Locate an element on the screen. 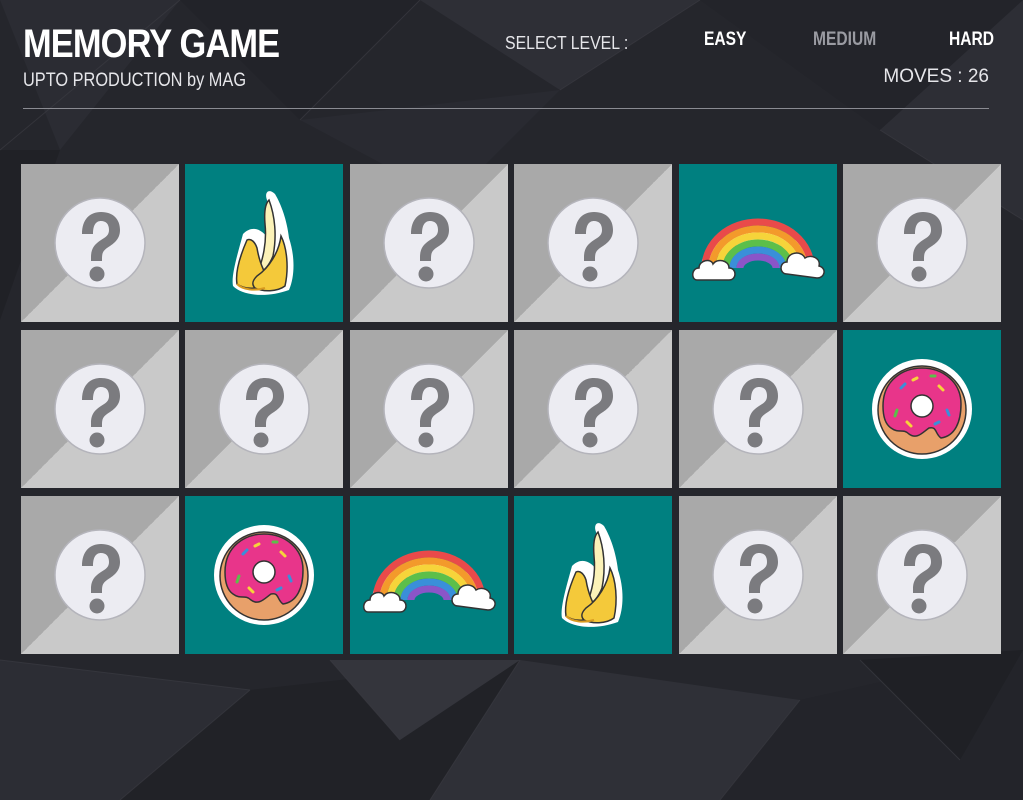  card-r1-c5 is located at coordinates (757, 243).